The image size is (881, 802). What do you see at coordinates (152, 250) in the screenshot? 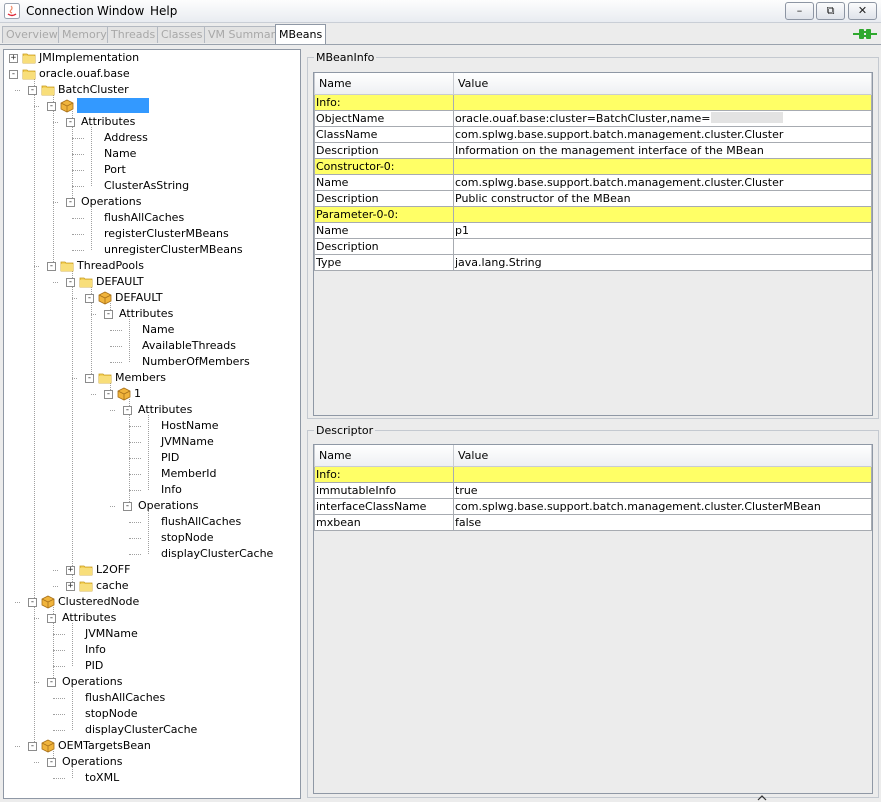
I see `tree-node: unregisterClusterMBeans` at bounding box center [152, 250].